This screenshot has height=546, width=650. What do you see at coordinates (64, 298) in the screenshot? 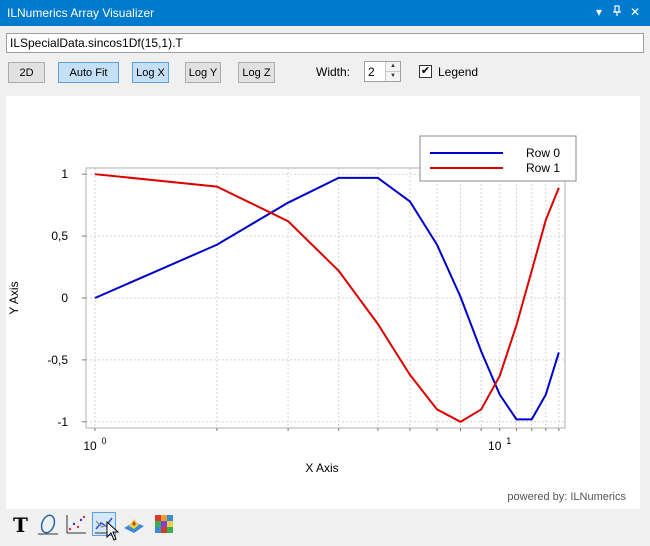
I see `y-tick-label: 0` at bounding box center [64, 298].